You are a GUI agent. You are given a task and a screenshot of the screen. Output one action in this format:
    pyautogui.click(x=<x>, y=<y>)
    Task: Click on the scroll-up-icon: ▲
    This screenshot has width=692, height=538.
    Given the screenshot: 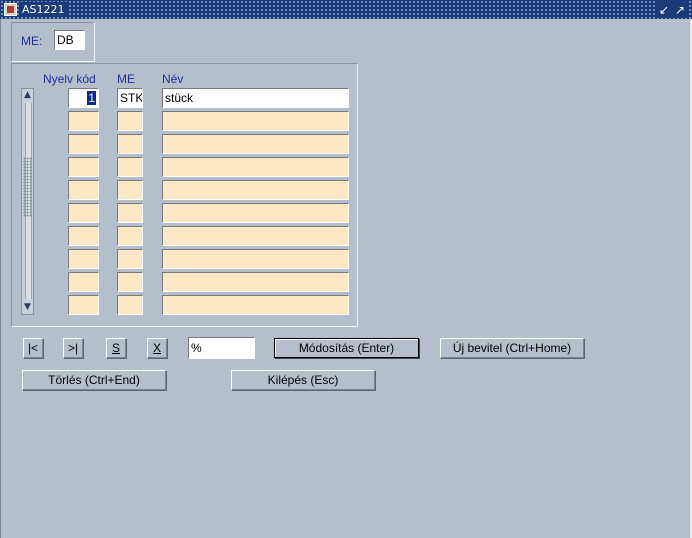 What is the action you would take?
    pyautogui.click(x=27, y=95)
    